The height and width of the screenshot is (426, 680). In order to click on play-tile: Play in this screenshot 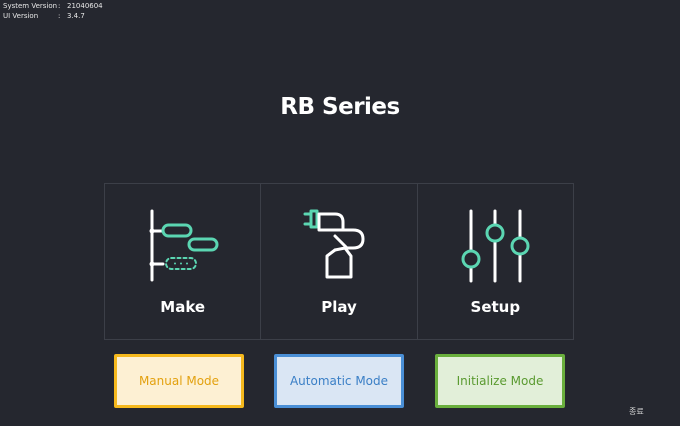, I will do `click(339, 261)`.